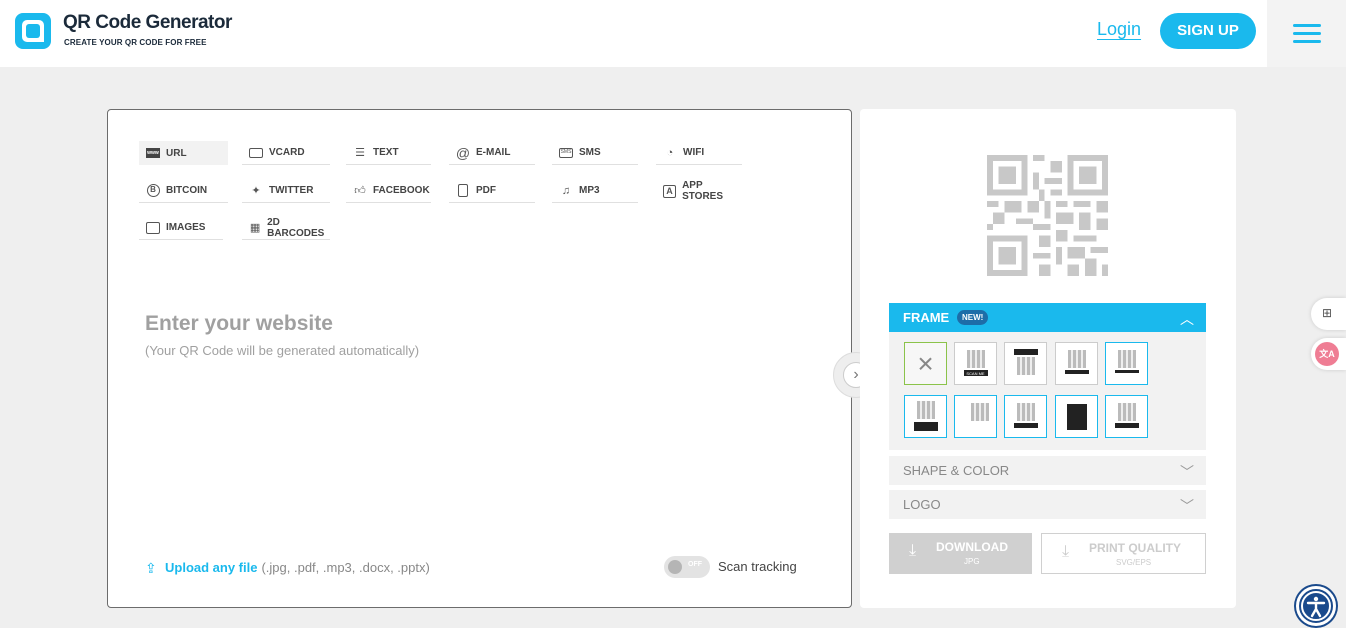 The width and height of the screenshot is (1346, 628). I want to click on translate-icon: 文A, so click(1327, 354).